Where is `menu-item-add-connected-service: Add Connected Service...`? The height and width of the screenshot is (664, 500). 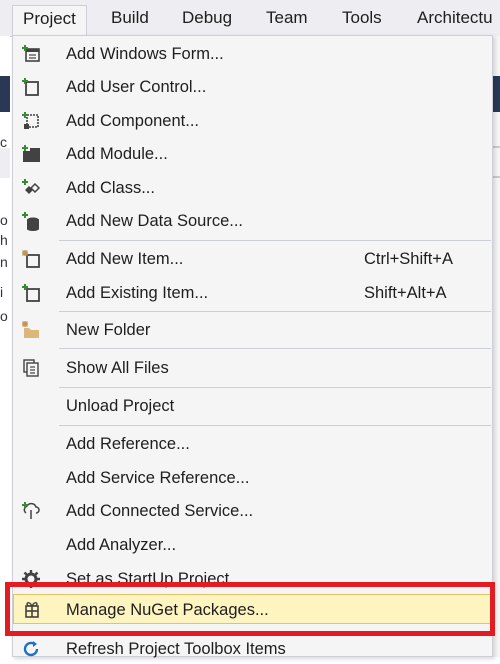
menu-item-add-connected-service: Add Connected Service... is located at coordinates (252, 511).